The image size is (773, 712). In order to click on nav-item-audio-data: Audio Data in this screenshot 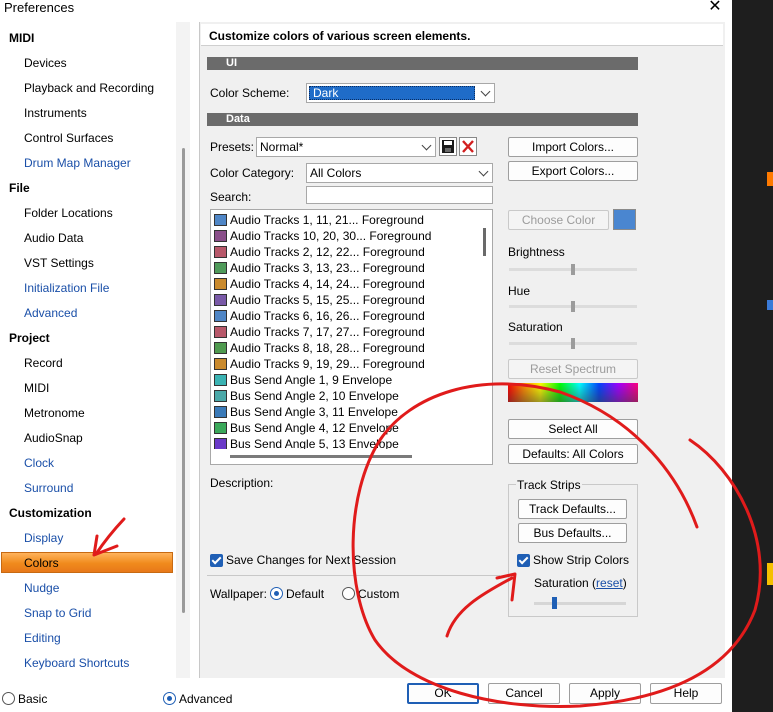, I will do `click(53, 238)`.